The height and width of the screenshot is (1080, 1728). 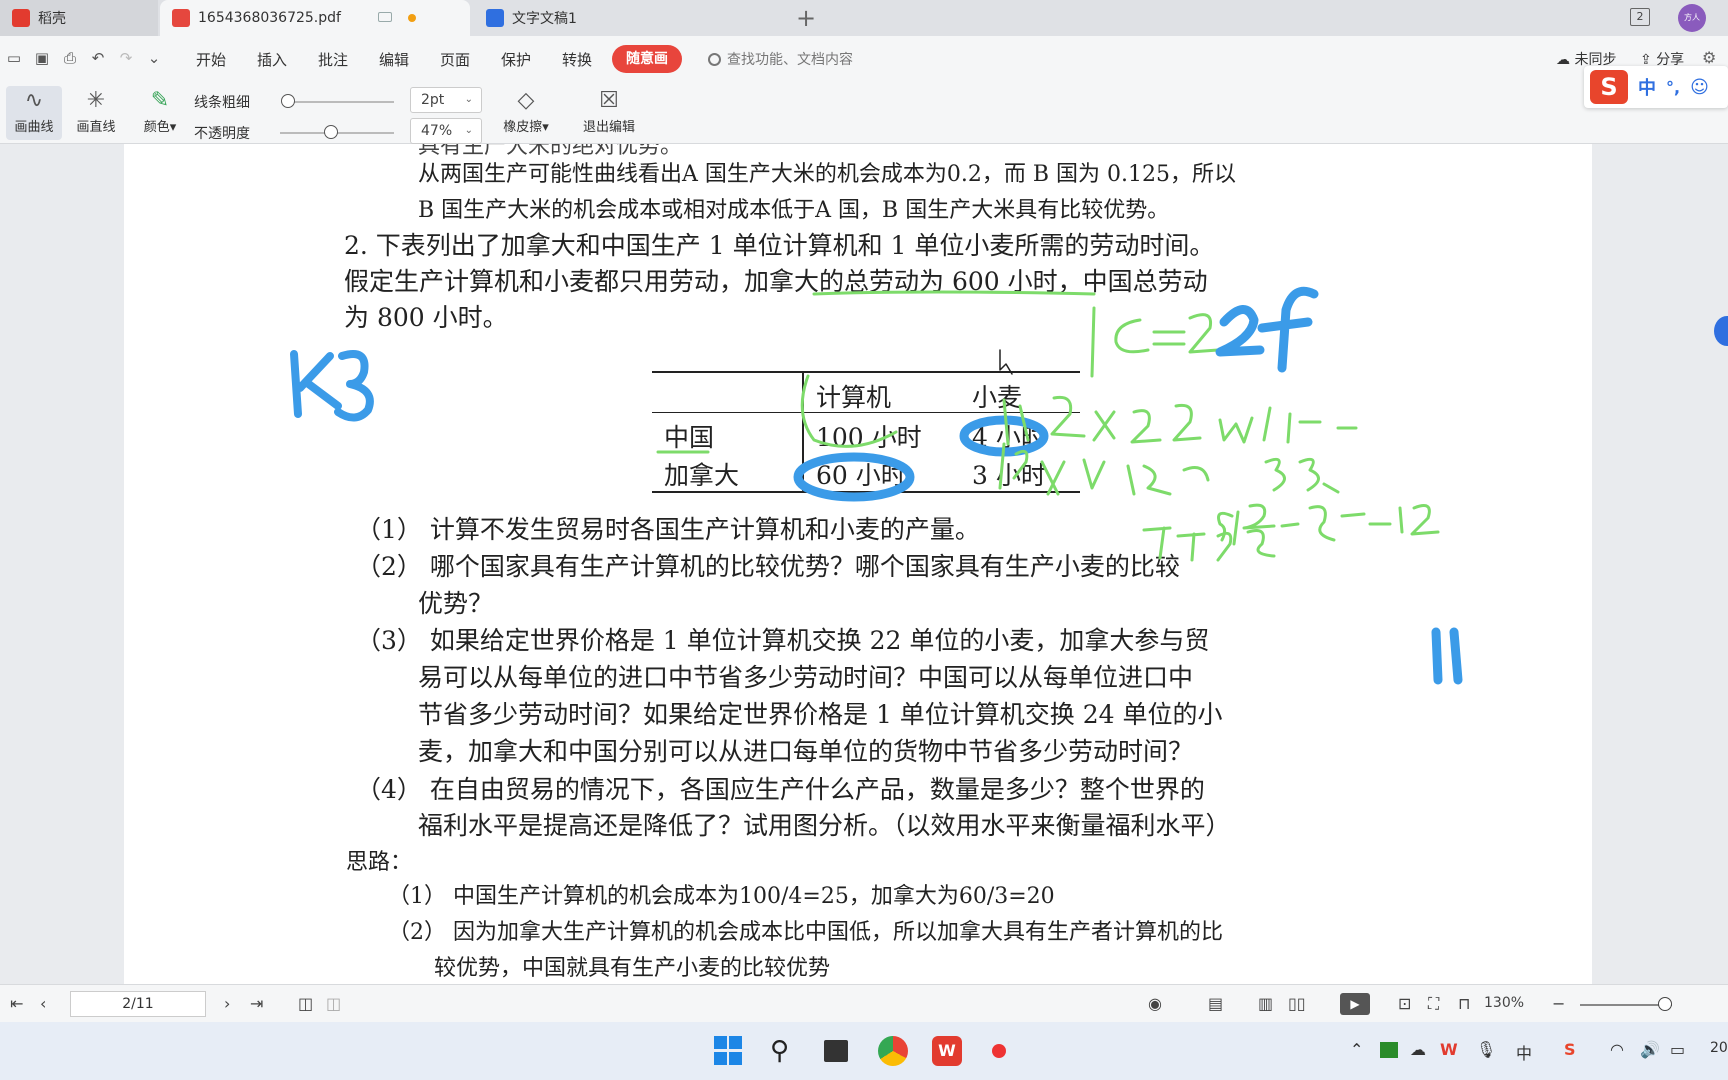 I want to click on back-icon: ◫, so click(x=305, y=1003).